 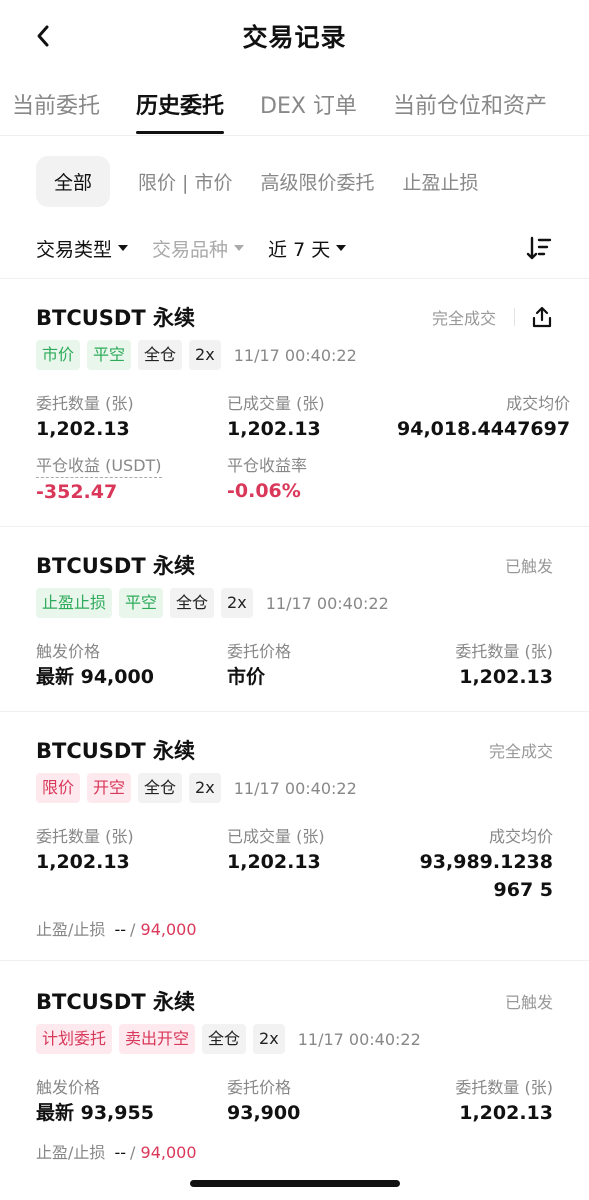 I want to click on field-value-pnl-rate: -0.06%, so click(x=264, y=491).